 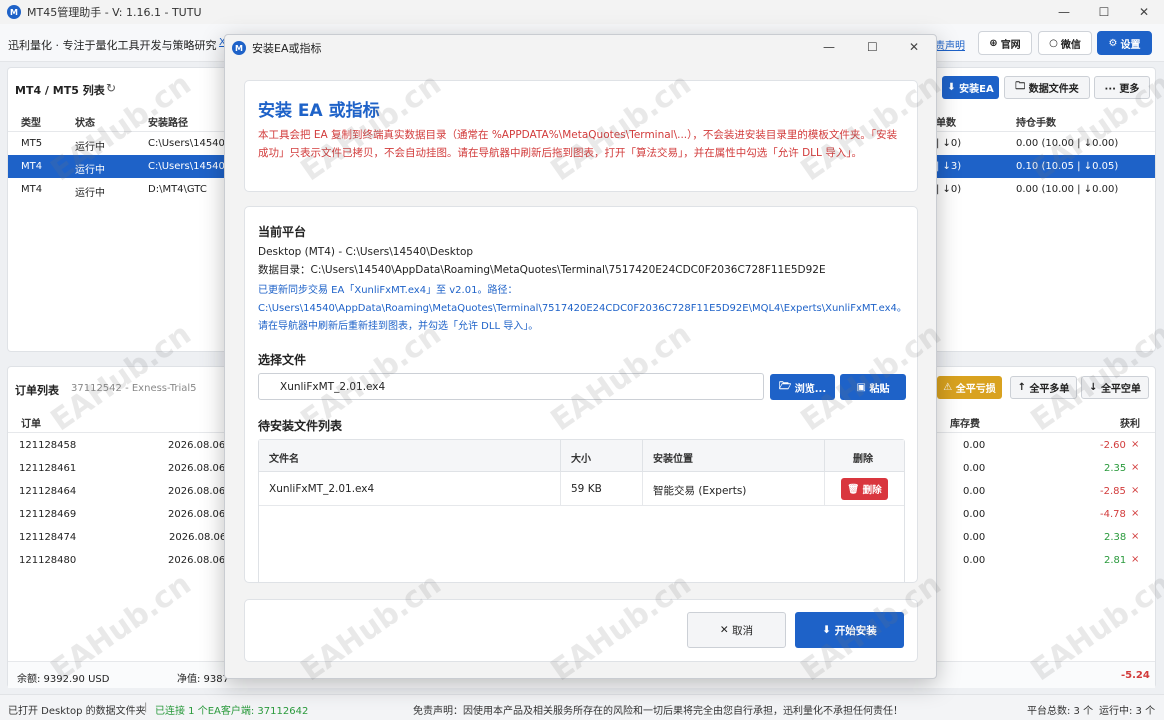 What do you see at coordinates (60, 90) in the screenshot?
I see `terminal-list-title: MT4 / MT5 列表` at bounding box center [60, 90].